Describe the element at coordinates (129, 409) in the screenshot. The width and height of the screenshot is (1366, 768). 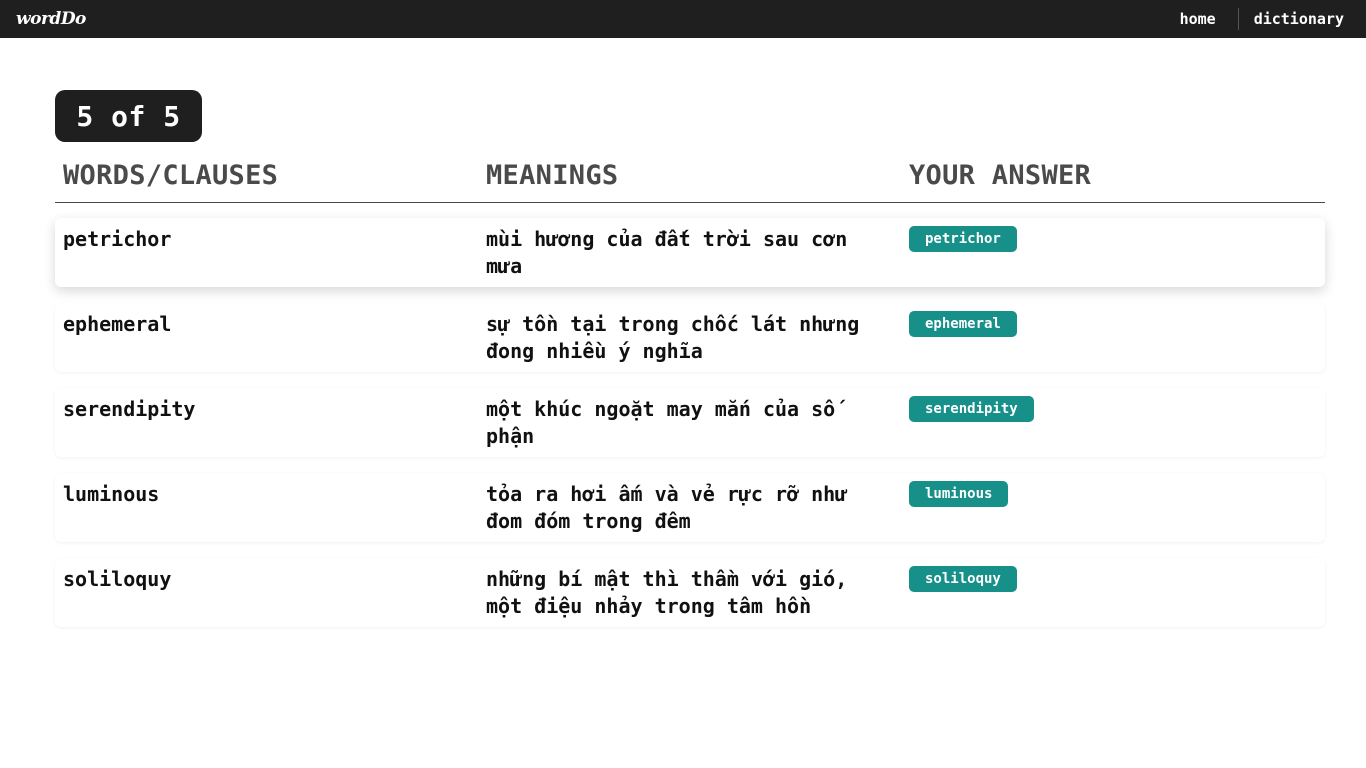
I see `word-cell: serendipity` at that location.